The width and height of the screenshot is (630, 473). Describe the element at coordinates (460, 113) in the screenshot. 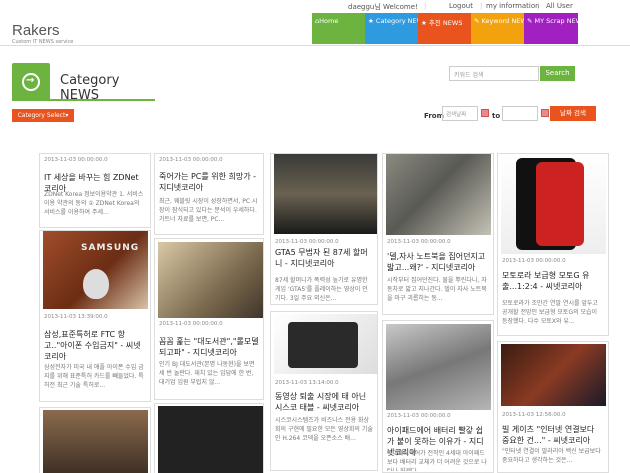

I see `start-date-input: 검색날짜` at that location.